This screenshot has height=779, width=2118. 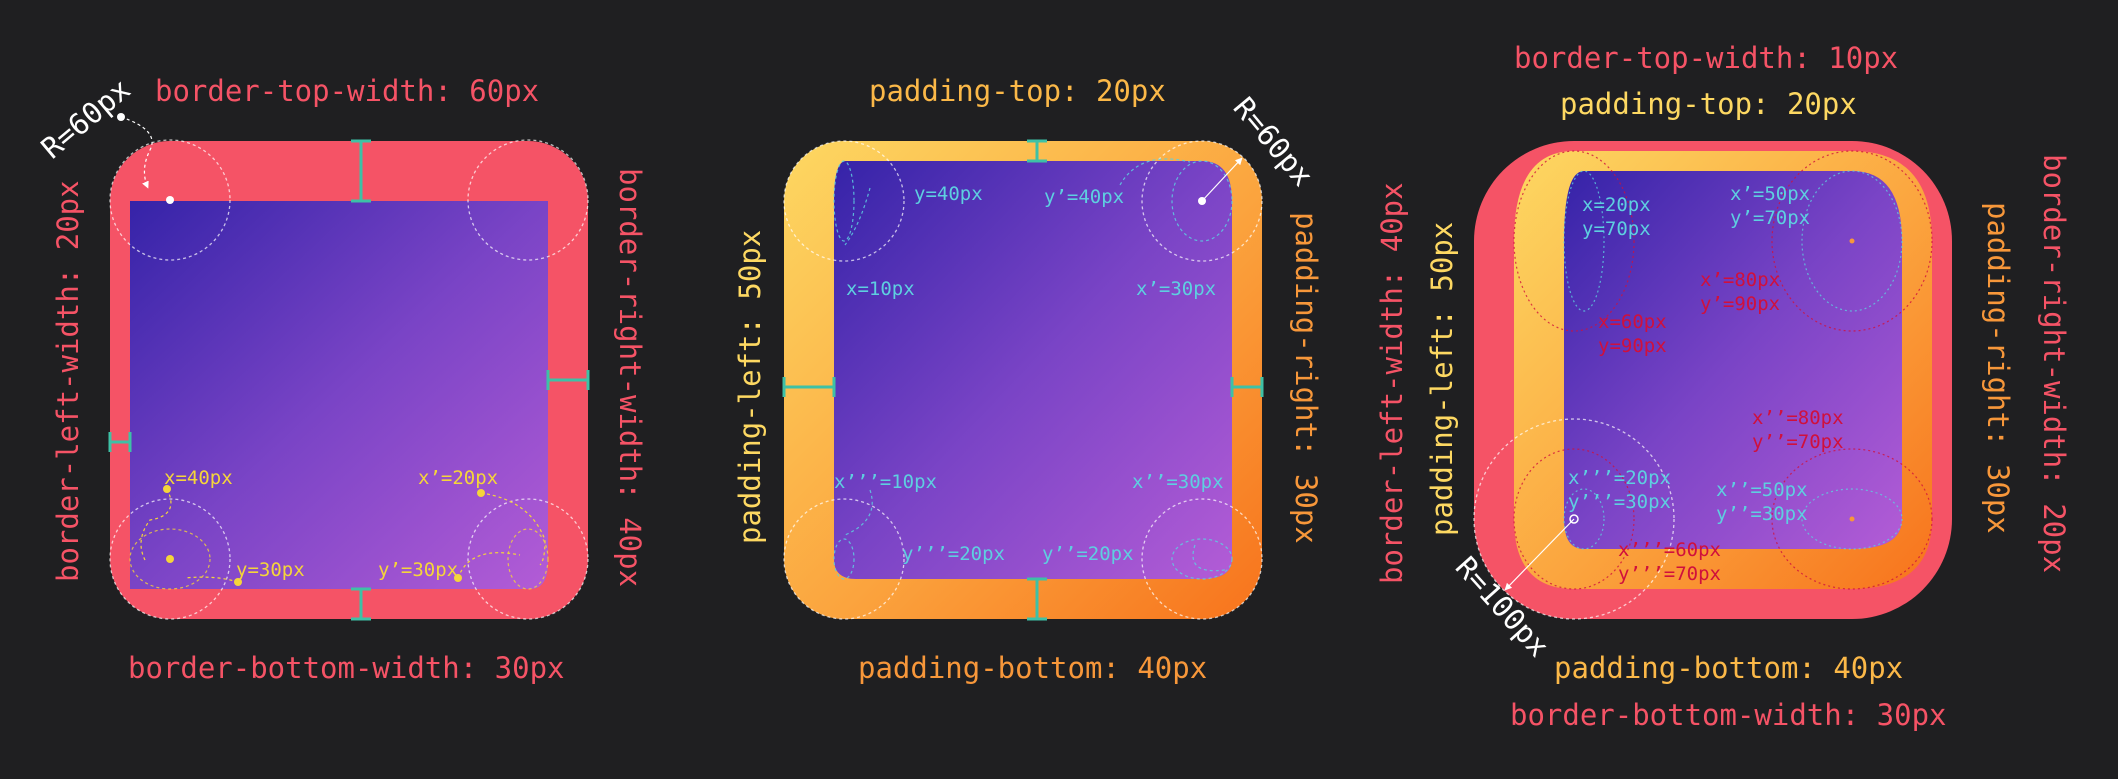 I want to click on label-cyan-tr-y: y’=70px, so click(x=1770, y=218).